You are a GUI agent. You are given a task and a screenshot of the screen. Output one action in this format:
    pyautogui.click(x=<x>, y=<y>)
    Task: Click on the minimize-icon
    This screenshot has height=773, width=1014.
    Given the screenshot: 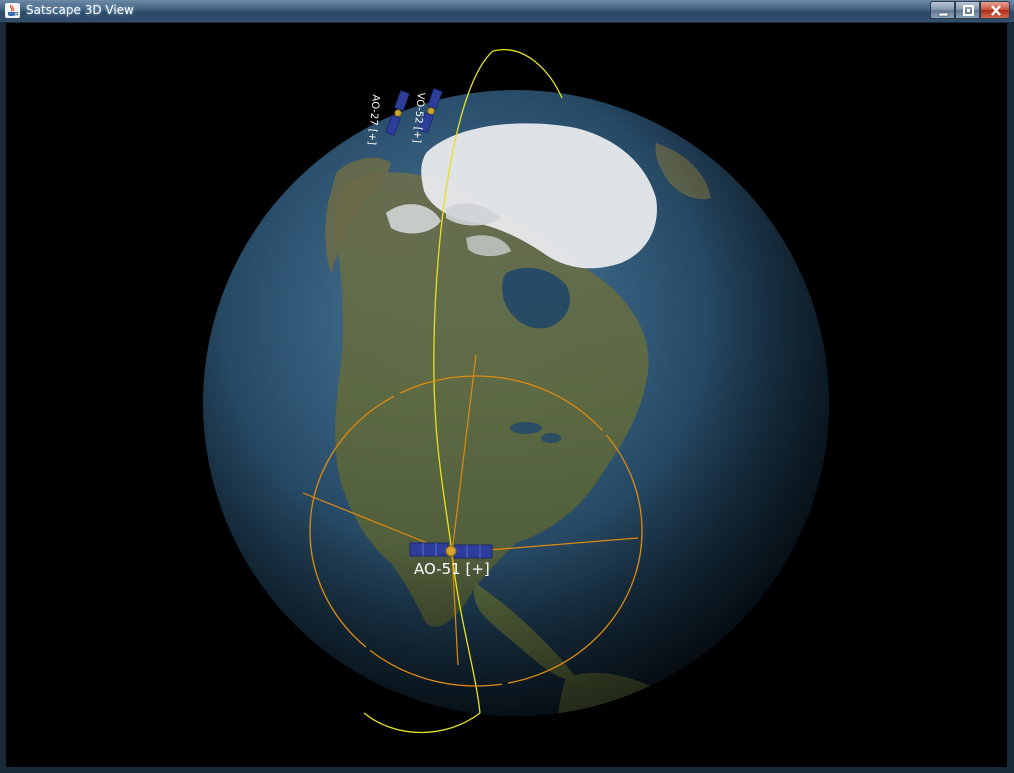 What is the action you would take?
    pyautogui.click(x=943, y=14)
    